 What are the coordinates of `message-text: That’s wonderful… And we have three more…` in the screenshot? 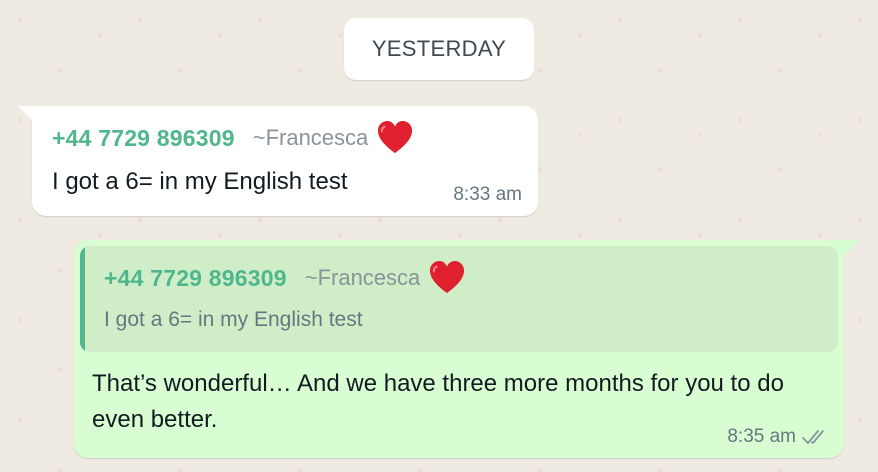 It's located at (438, 401).